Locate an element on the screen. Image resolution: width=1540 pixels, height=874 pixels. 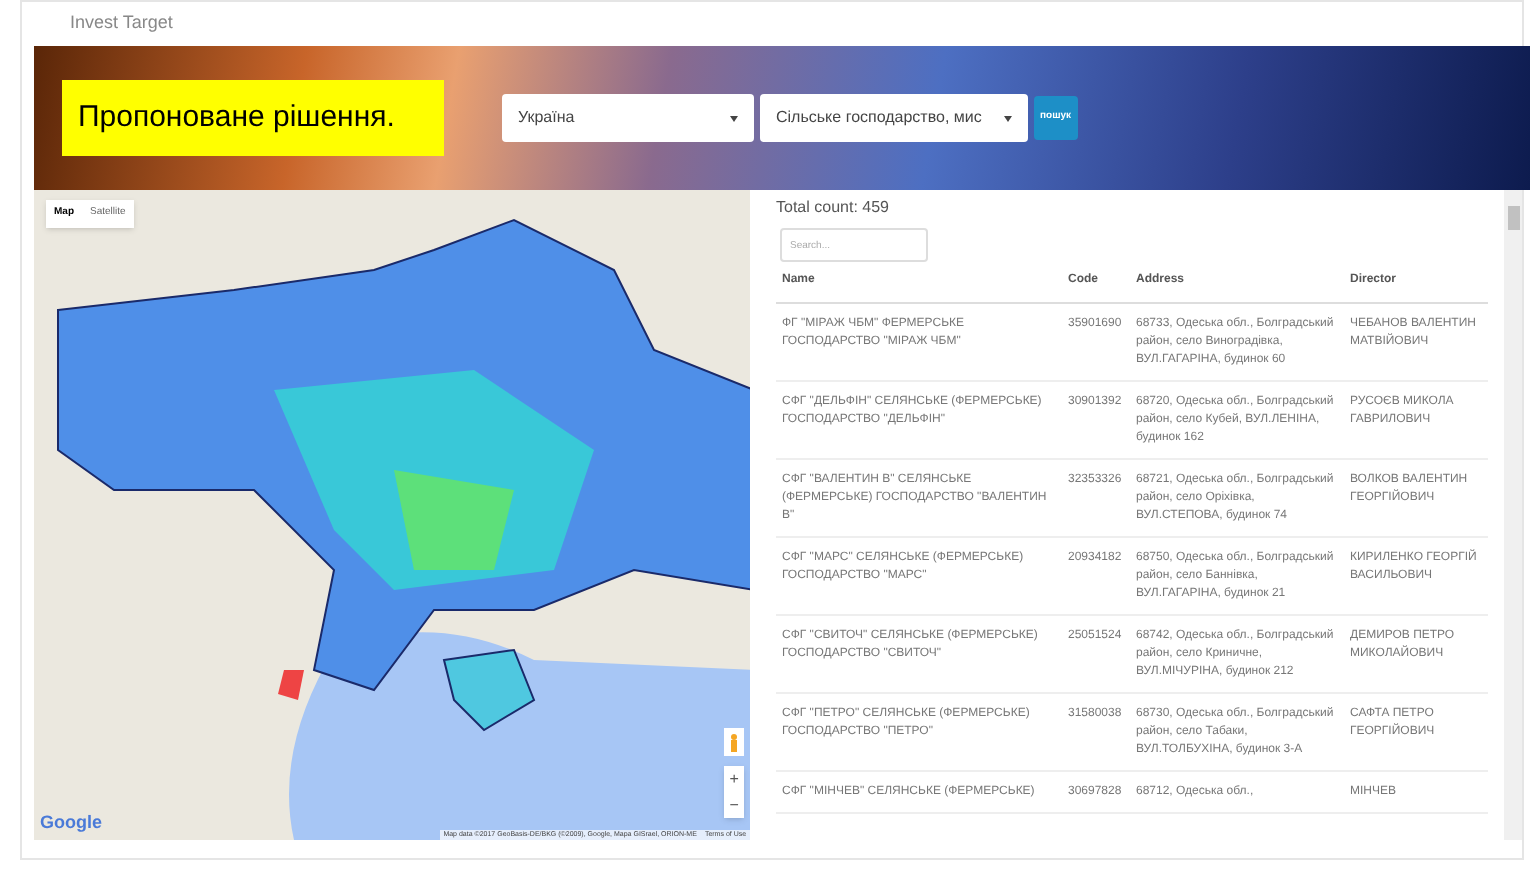
sector-select: Сільське господарство, мис is located at coordinates (894, 118).